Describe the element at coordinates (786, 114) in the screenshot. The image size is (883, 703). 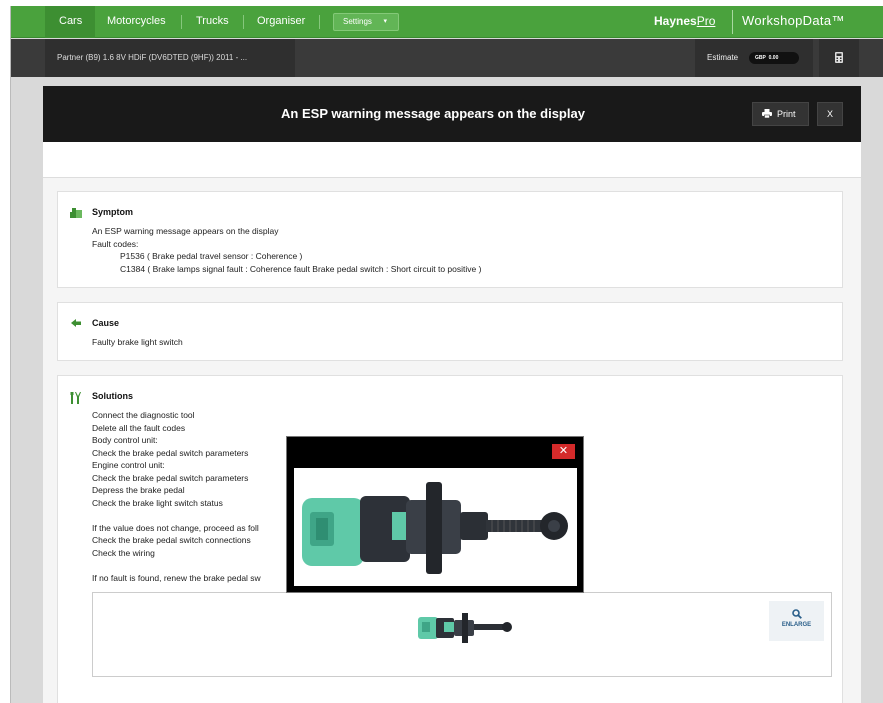
I see `print-label: Print` at that location.